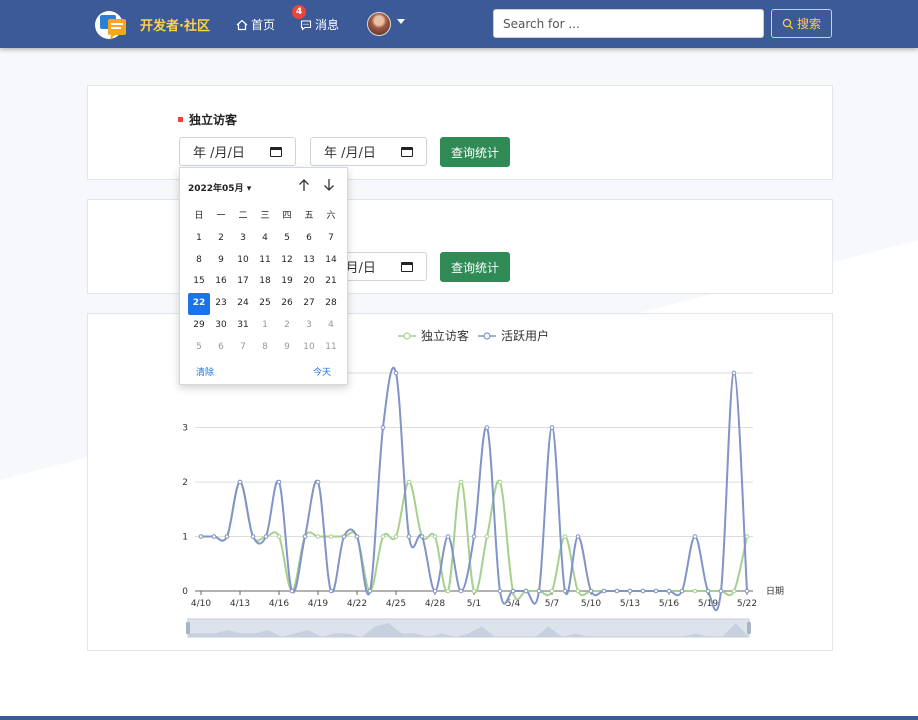 The height and width of the screenshot is (720, 918). What do you see at coordinates (243, 326) in the screenshot?
I see `calendar-day: 31` at bounding box center [243, 326].